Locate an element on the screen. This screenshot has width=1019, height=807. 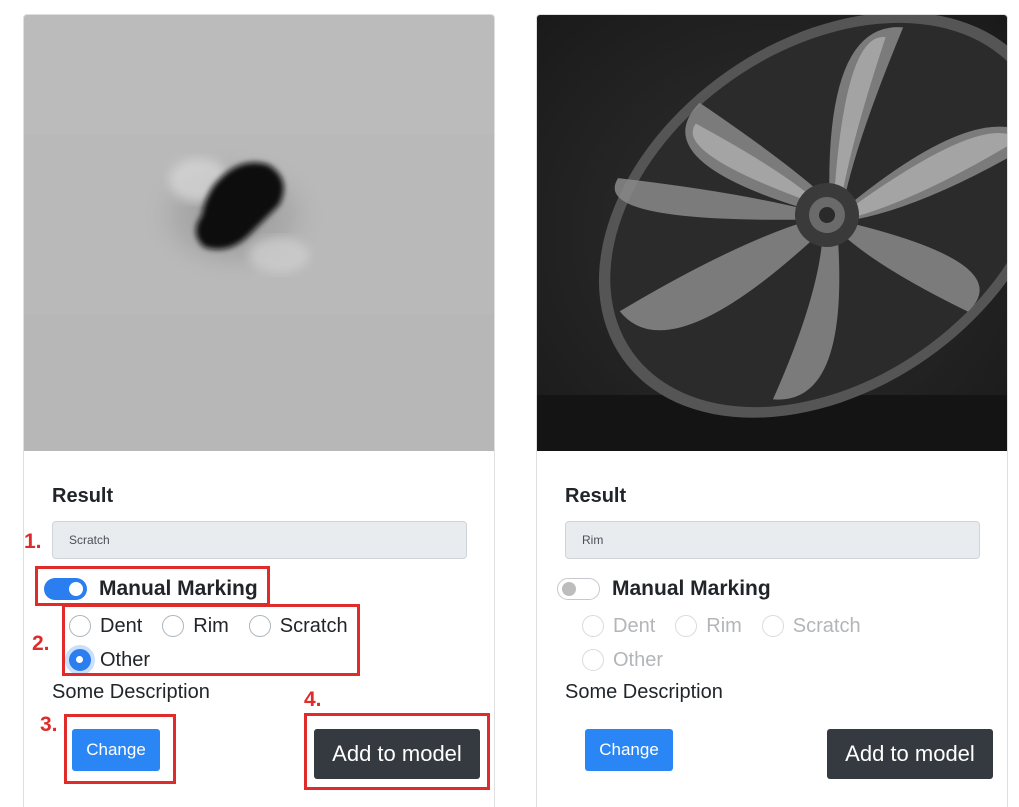
annotation-number-3: 3. is located at coordinates (49, 724).